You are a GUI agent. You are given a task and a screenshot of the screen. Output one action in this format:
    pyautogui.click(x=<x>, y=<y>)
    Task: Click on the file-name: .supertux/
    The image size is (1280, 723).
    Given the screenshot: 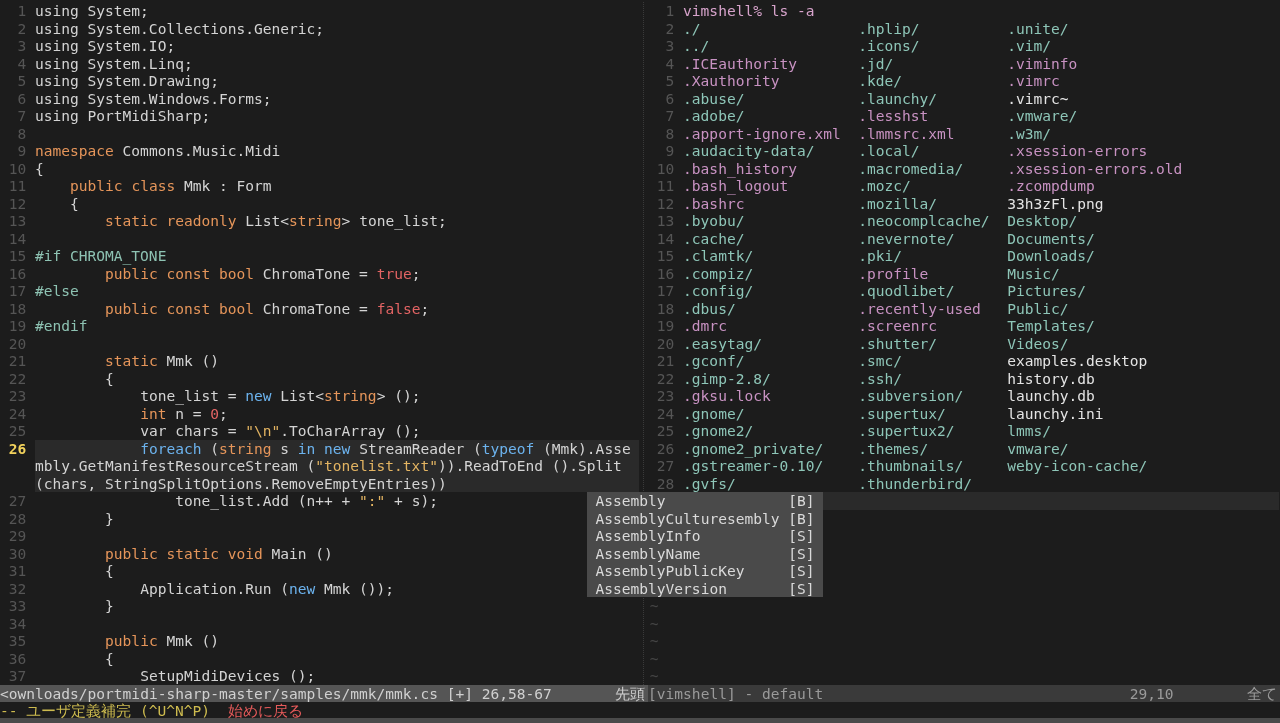 What is the action you would take?
    pyautogui.click(x=902, y=413)
    